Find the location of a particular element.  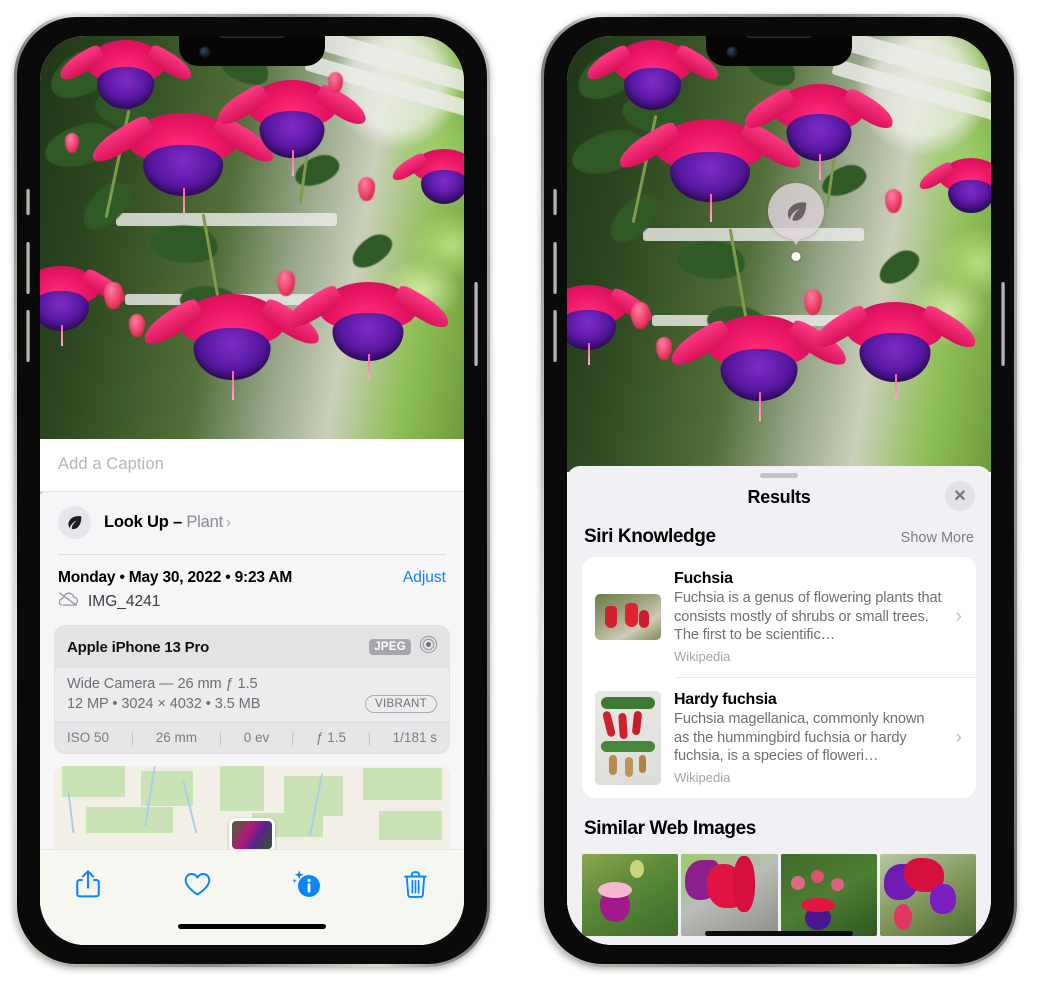

exif-row: ISO 50 | 26 mm | 0 ev | ƒ 1.5 | 1/181 s is located at coordinates (252, 737).